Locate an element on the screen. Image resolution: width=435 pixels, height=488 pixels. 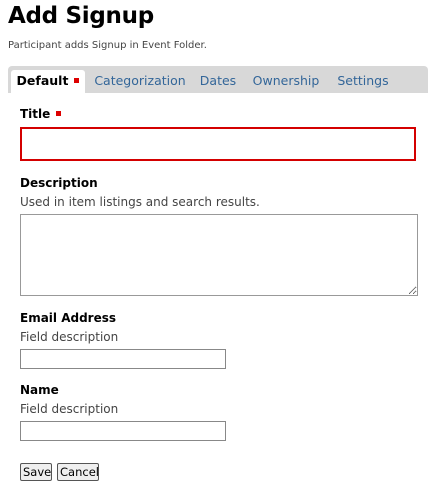
tab-default: Default is located at coordinates (48, 81).